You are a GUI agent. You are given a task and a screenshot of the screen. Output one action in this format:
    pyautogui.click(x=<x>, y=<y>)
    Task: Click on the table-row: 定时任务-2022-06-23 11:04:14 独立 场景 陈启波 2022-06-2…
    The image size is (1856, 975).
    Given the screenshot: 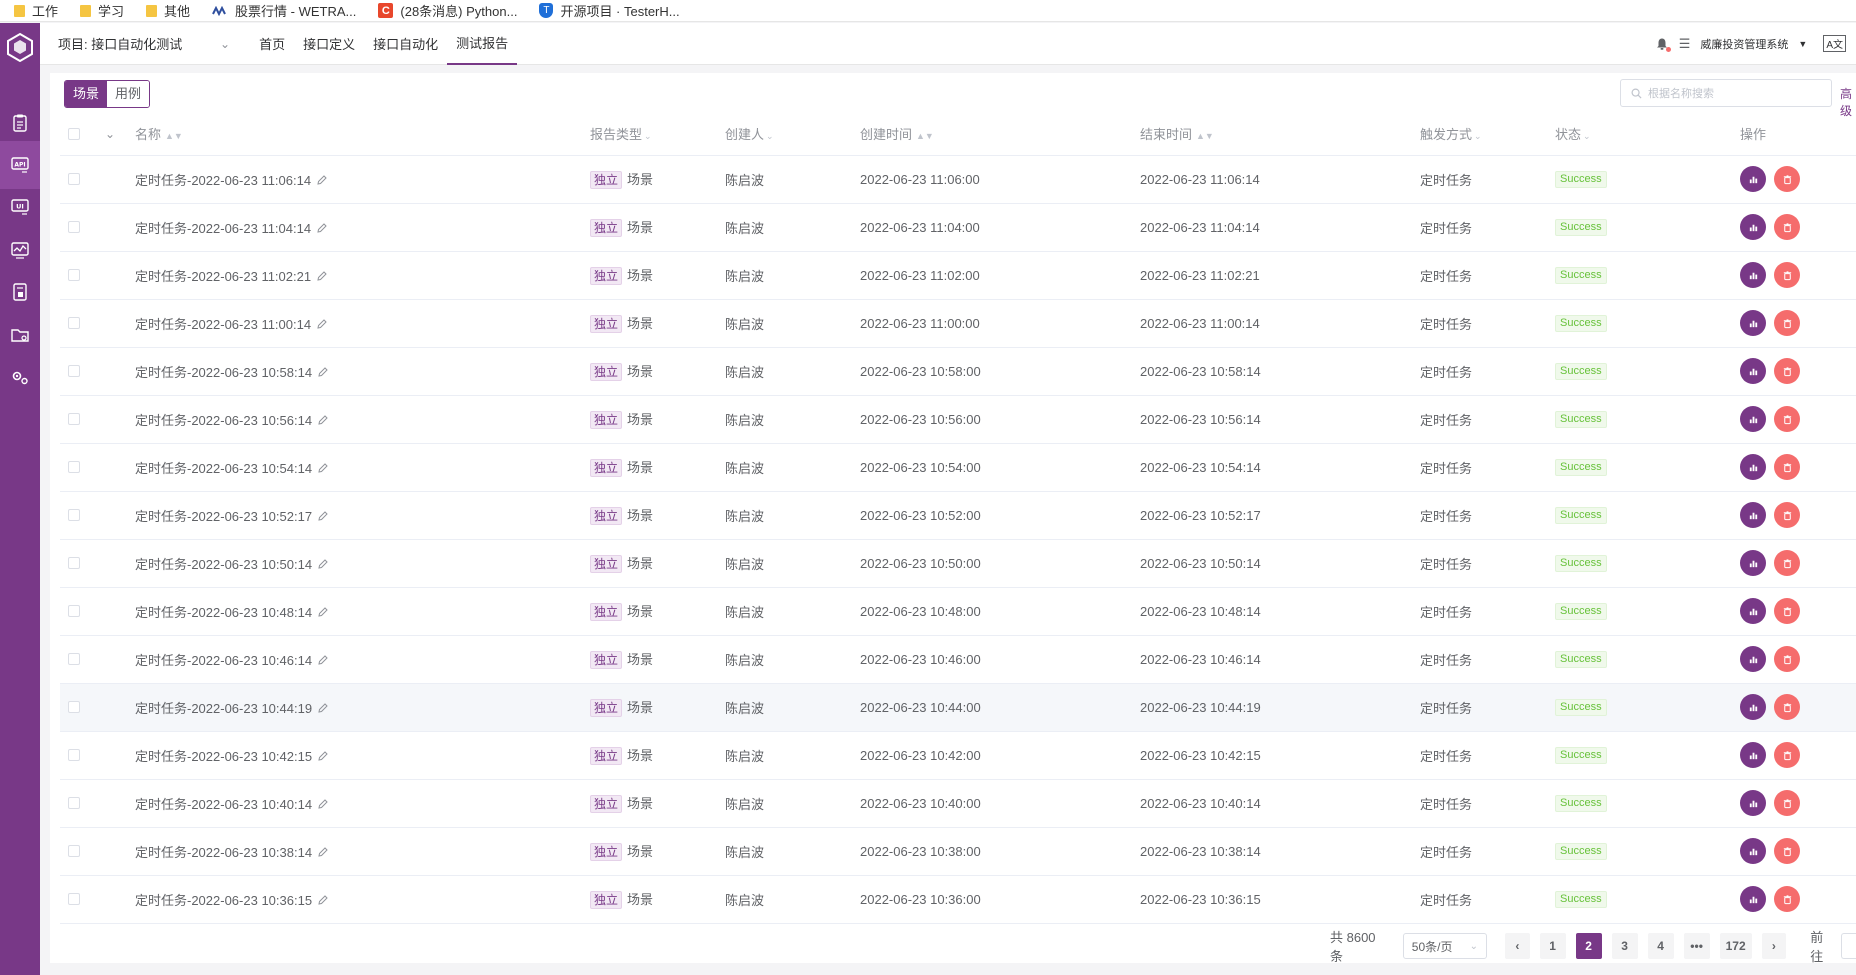 What is the action you would take?
    pyautogui.click(x=958, y=227)
    